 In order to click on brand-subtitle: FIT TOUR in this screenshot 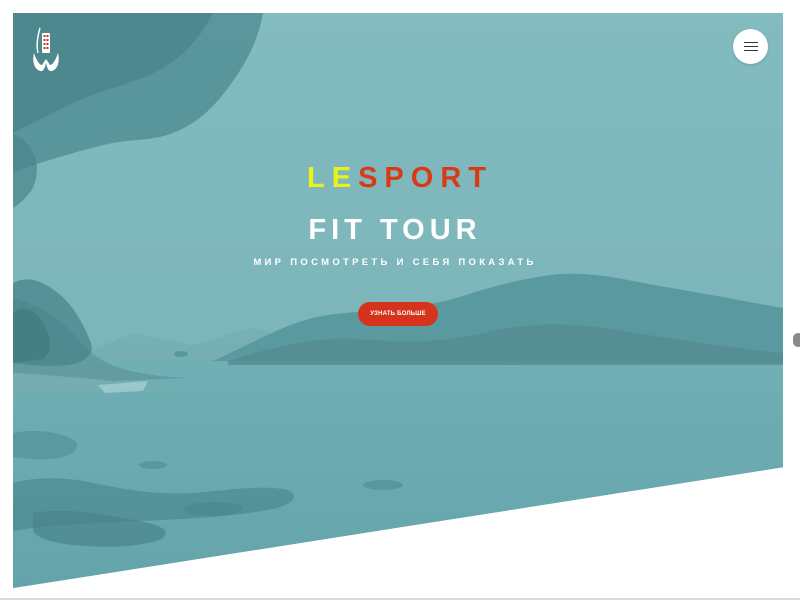, I will do `click(395, 230)`.